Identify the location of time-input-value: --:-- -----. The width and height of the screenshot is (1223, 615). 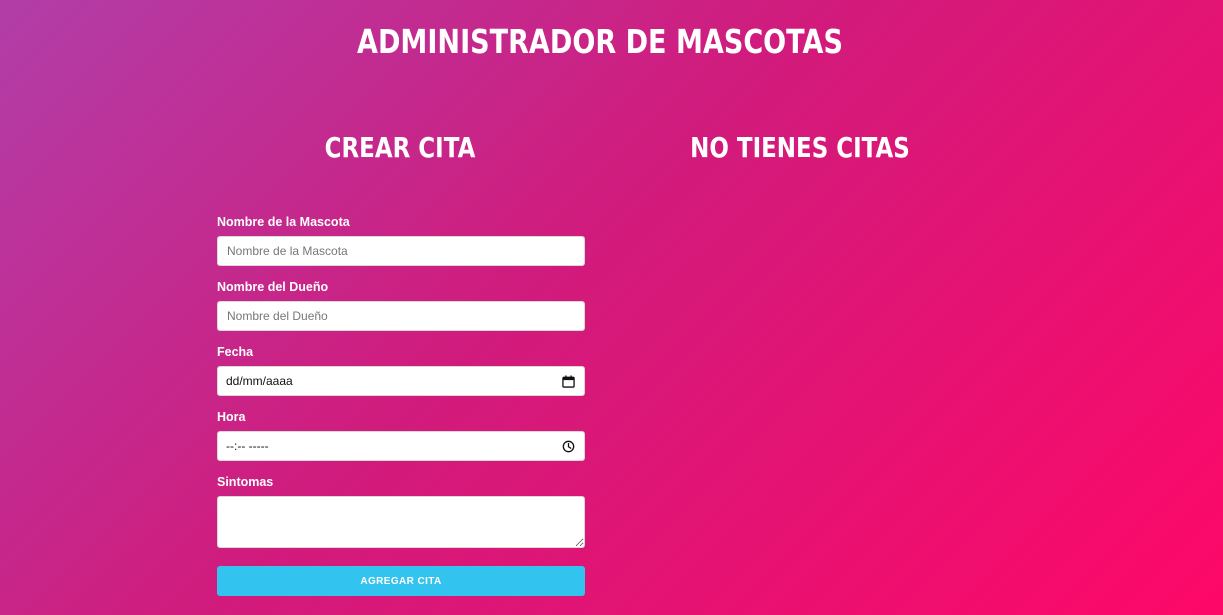
(247, 446).